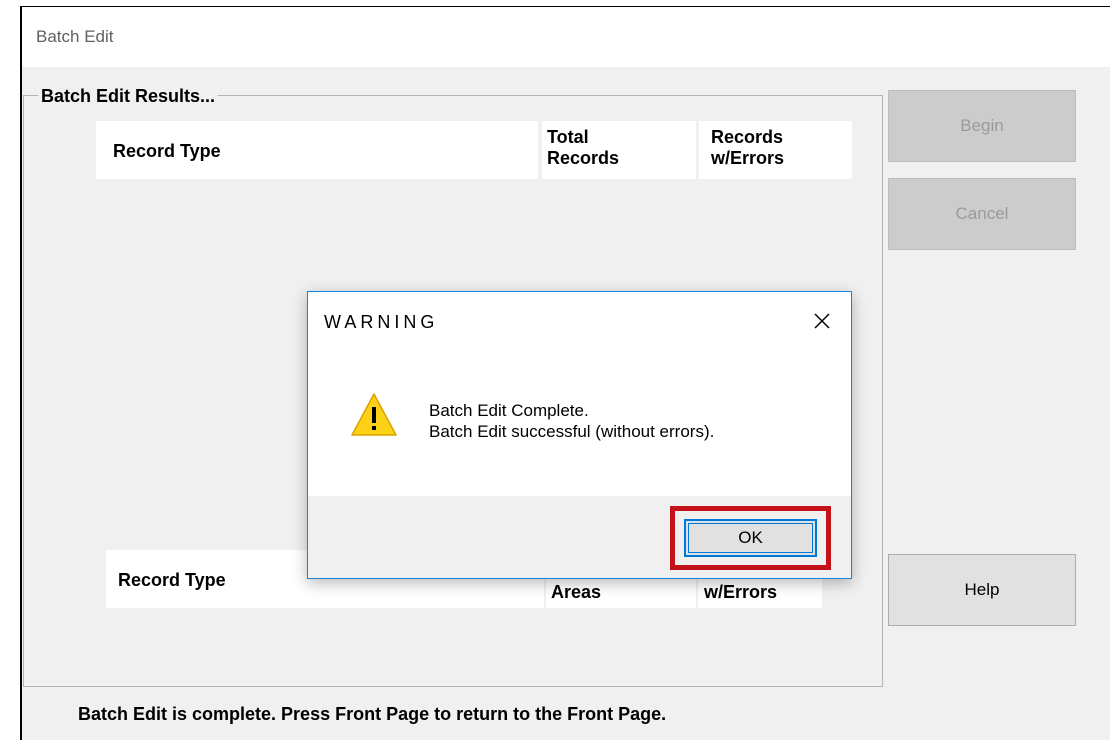 This screenshot has width=1112, height=741. What do you see at coordinates (374, 415) in the screenshot?
I see `warning-icon` at bounding box center [374, 415].